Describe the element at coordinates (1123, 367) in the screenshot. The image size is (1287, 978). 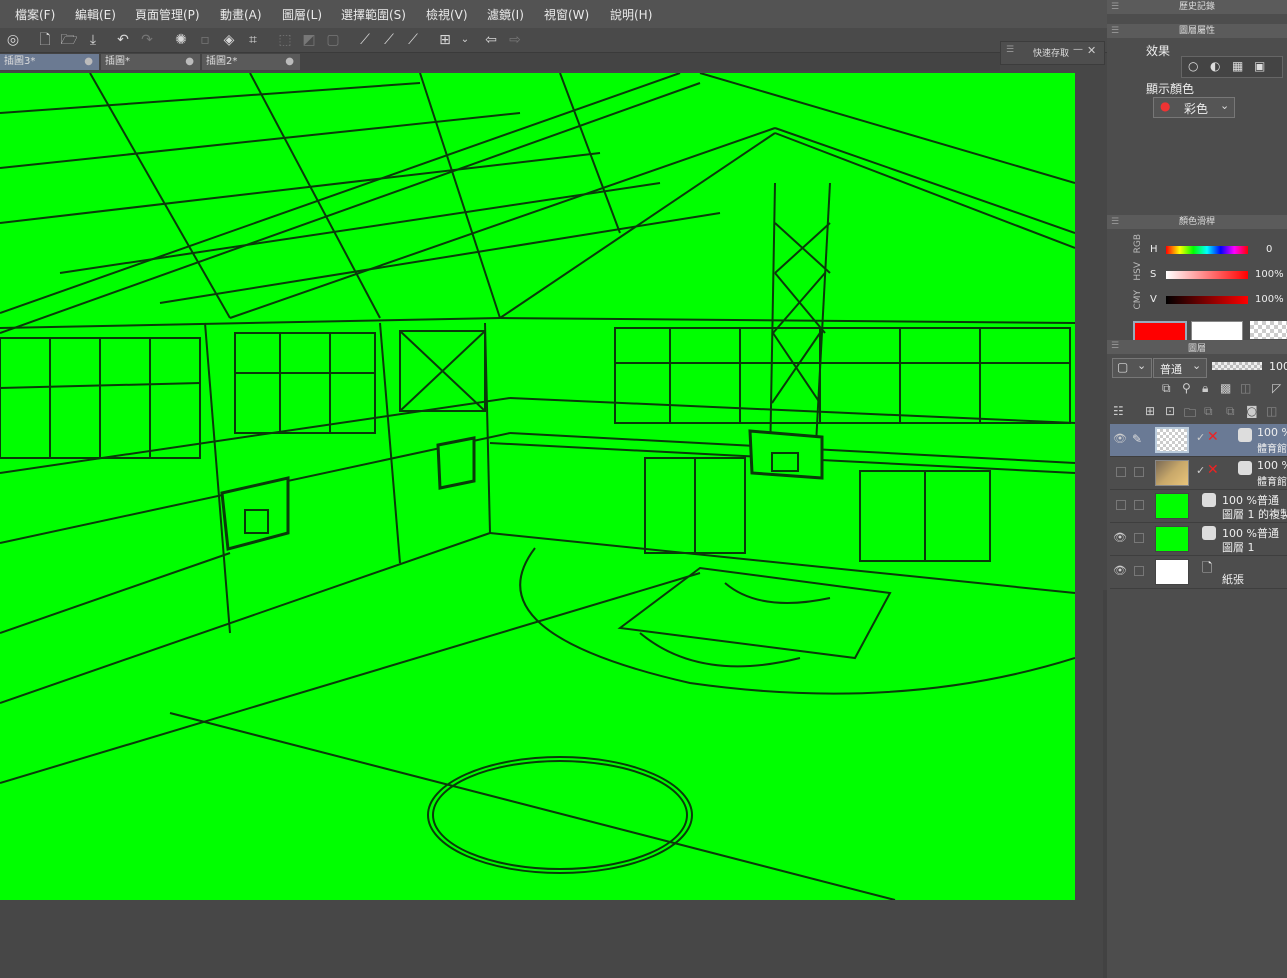
I see `square-icon: ▢` at that location.